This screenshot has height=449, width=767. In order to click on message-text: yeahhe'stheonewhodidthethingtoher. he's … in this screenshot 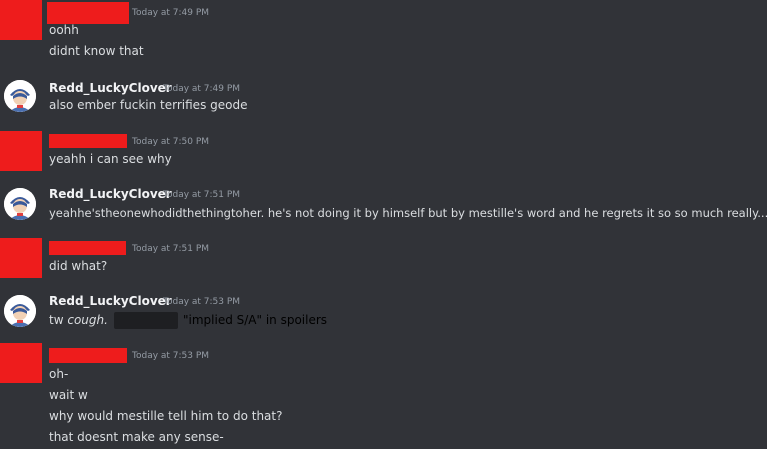, I will do `click(408, 213)`.